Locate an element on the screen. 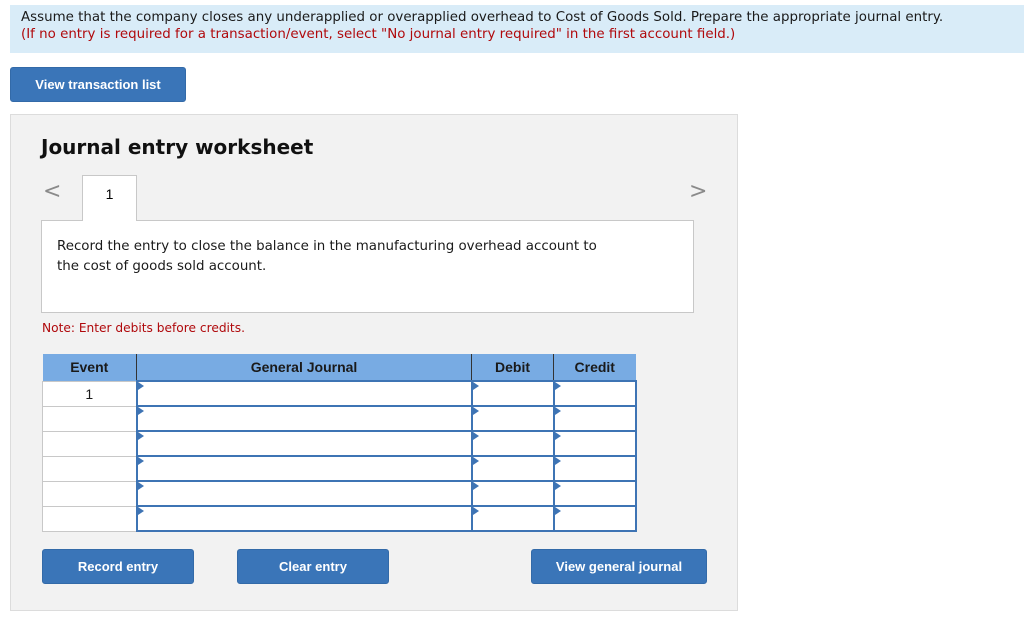 The image size is (1024, 628). chevron-right-icon: > is located at coordinates (698, 192).